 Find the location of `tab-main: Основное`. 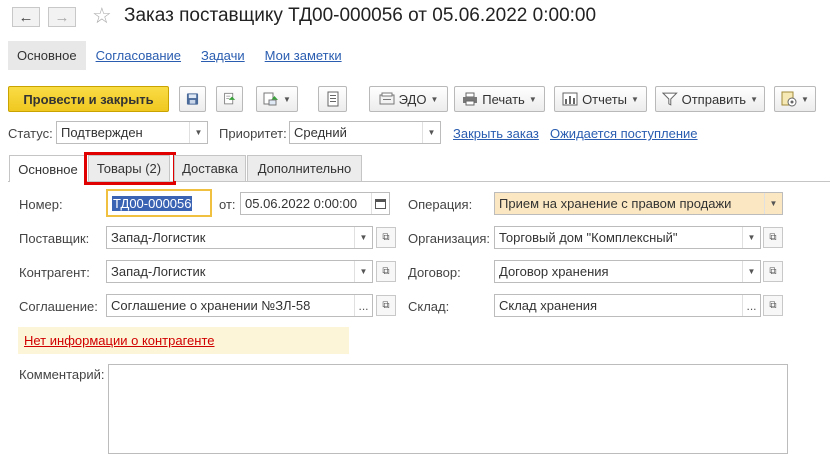

tab-main: Основное is located at coordinates (48, 168).